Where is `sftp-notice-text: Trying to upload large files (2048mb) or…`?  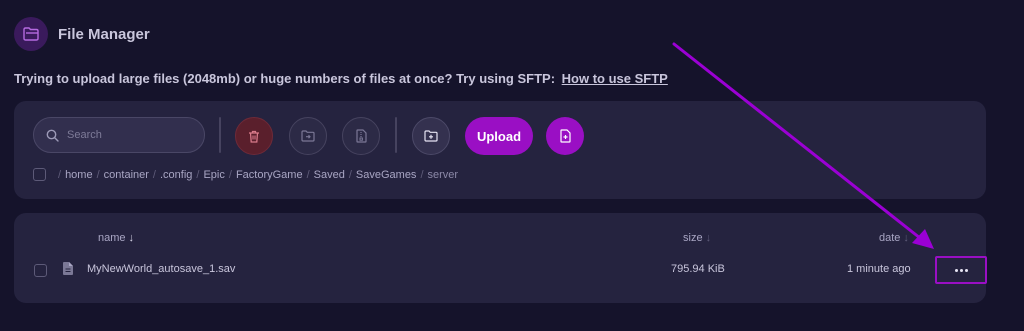 sftp-notice-text: Trying to upload large files (2048mb) or… is located at coordinates (285, 78).